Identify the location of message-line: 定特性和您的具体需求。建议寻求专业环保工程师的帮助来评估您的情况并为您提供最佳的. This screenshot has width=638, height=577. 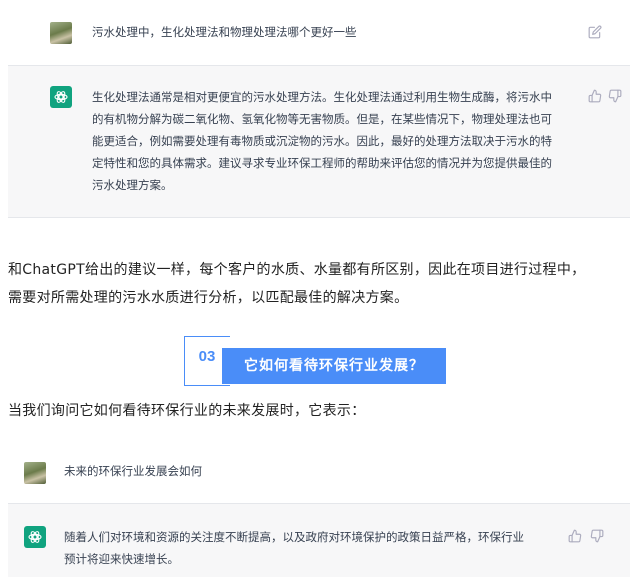
(322, 163).